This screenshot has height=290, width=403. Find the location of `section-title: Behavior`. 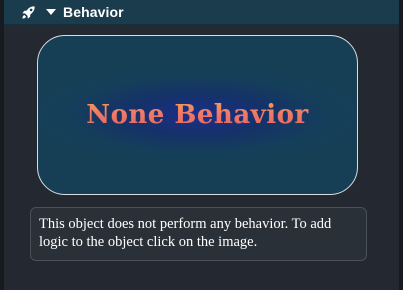

section-title: Behavior is located at coordinates (93, 12).